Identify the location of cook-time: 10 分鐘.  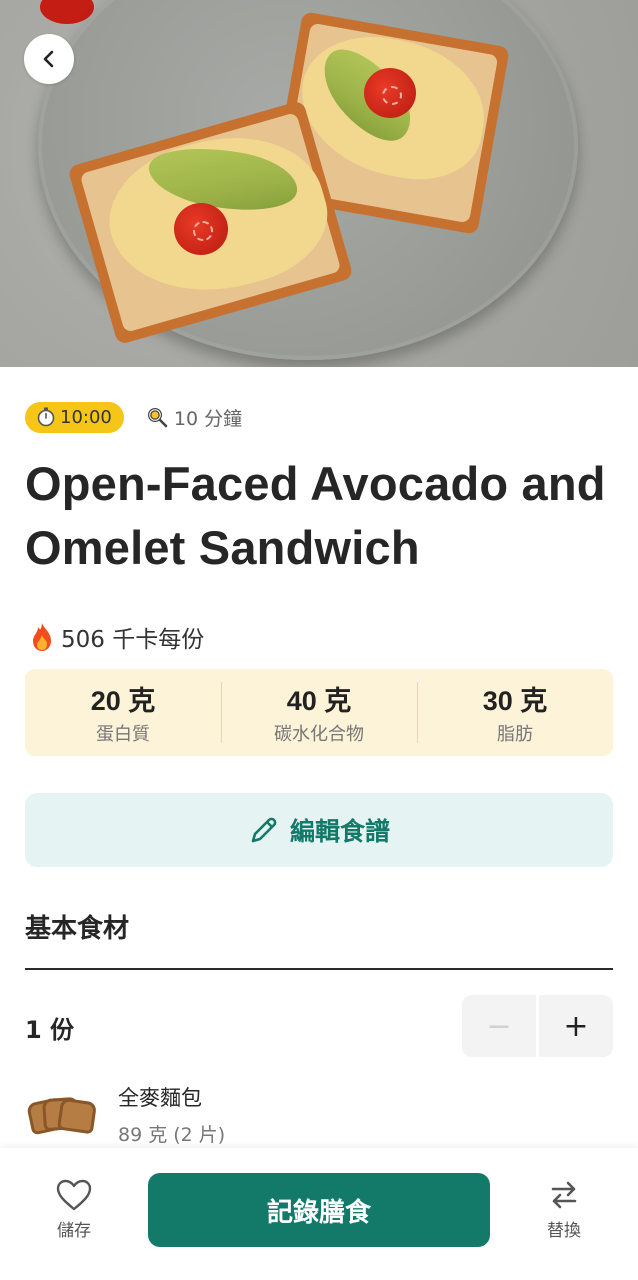
(194, 417).